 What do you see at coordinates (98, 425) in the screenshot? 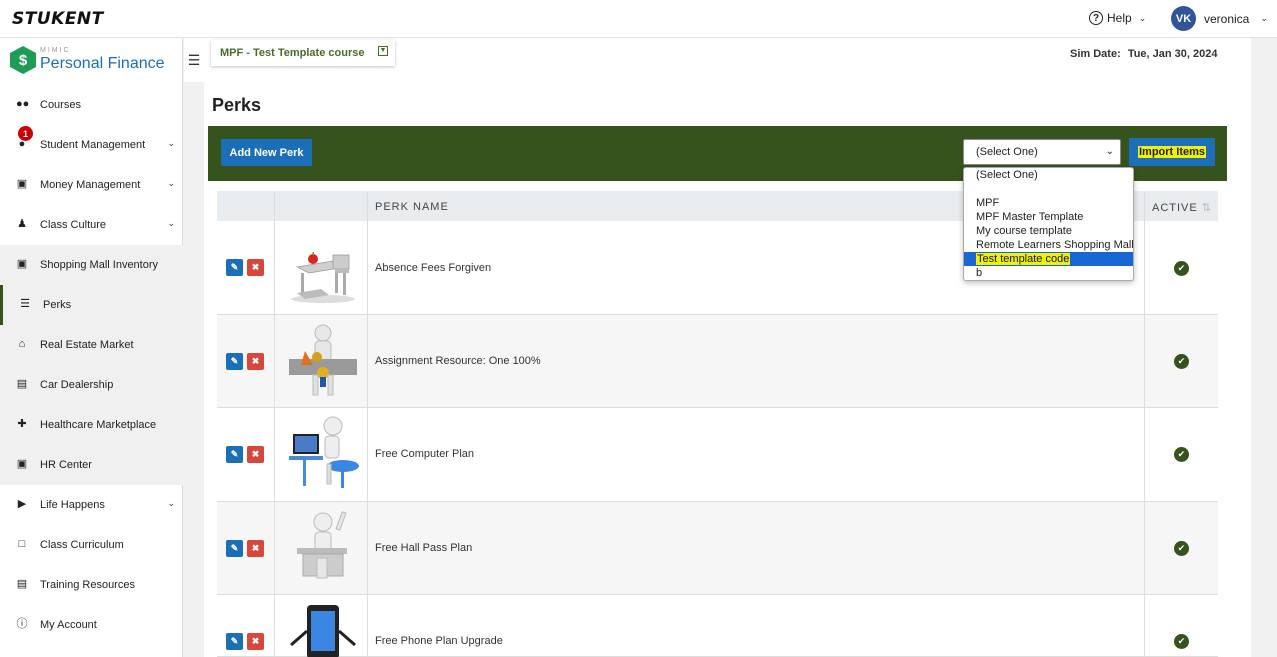
I see `sidebar-item-label: Healthcare Marketplace` at bounding box center [98, 425].